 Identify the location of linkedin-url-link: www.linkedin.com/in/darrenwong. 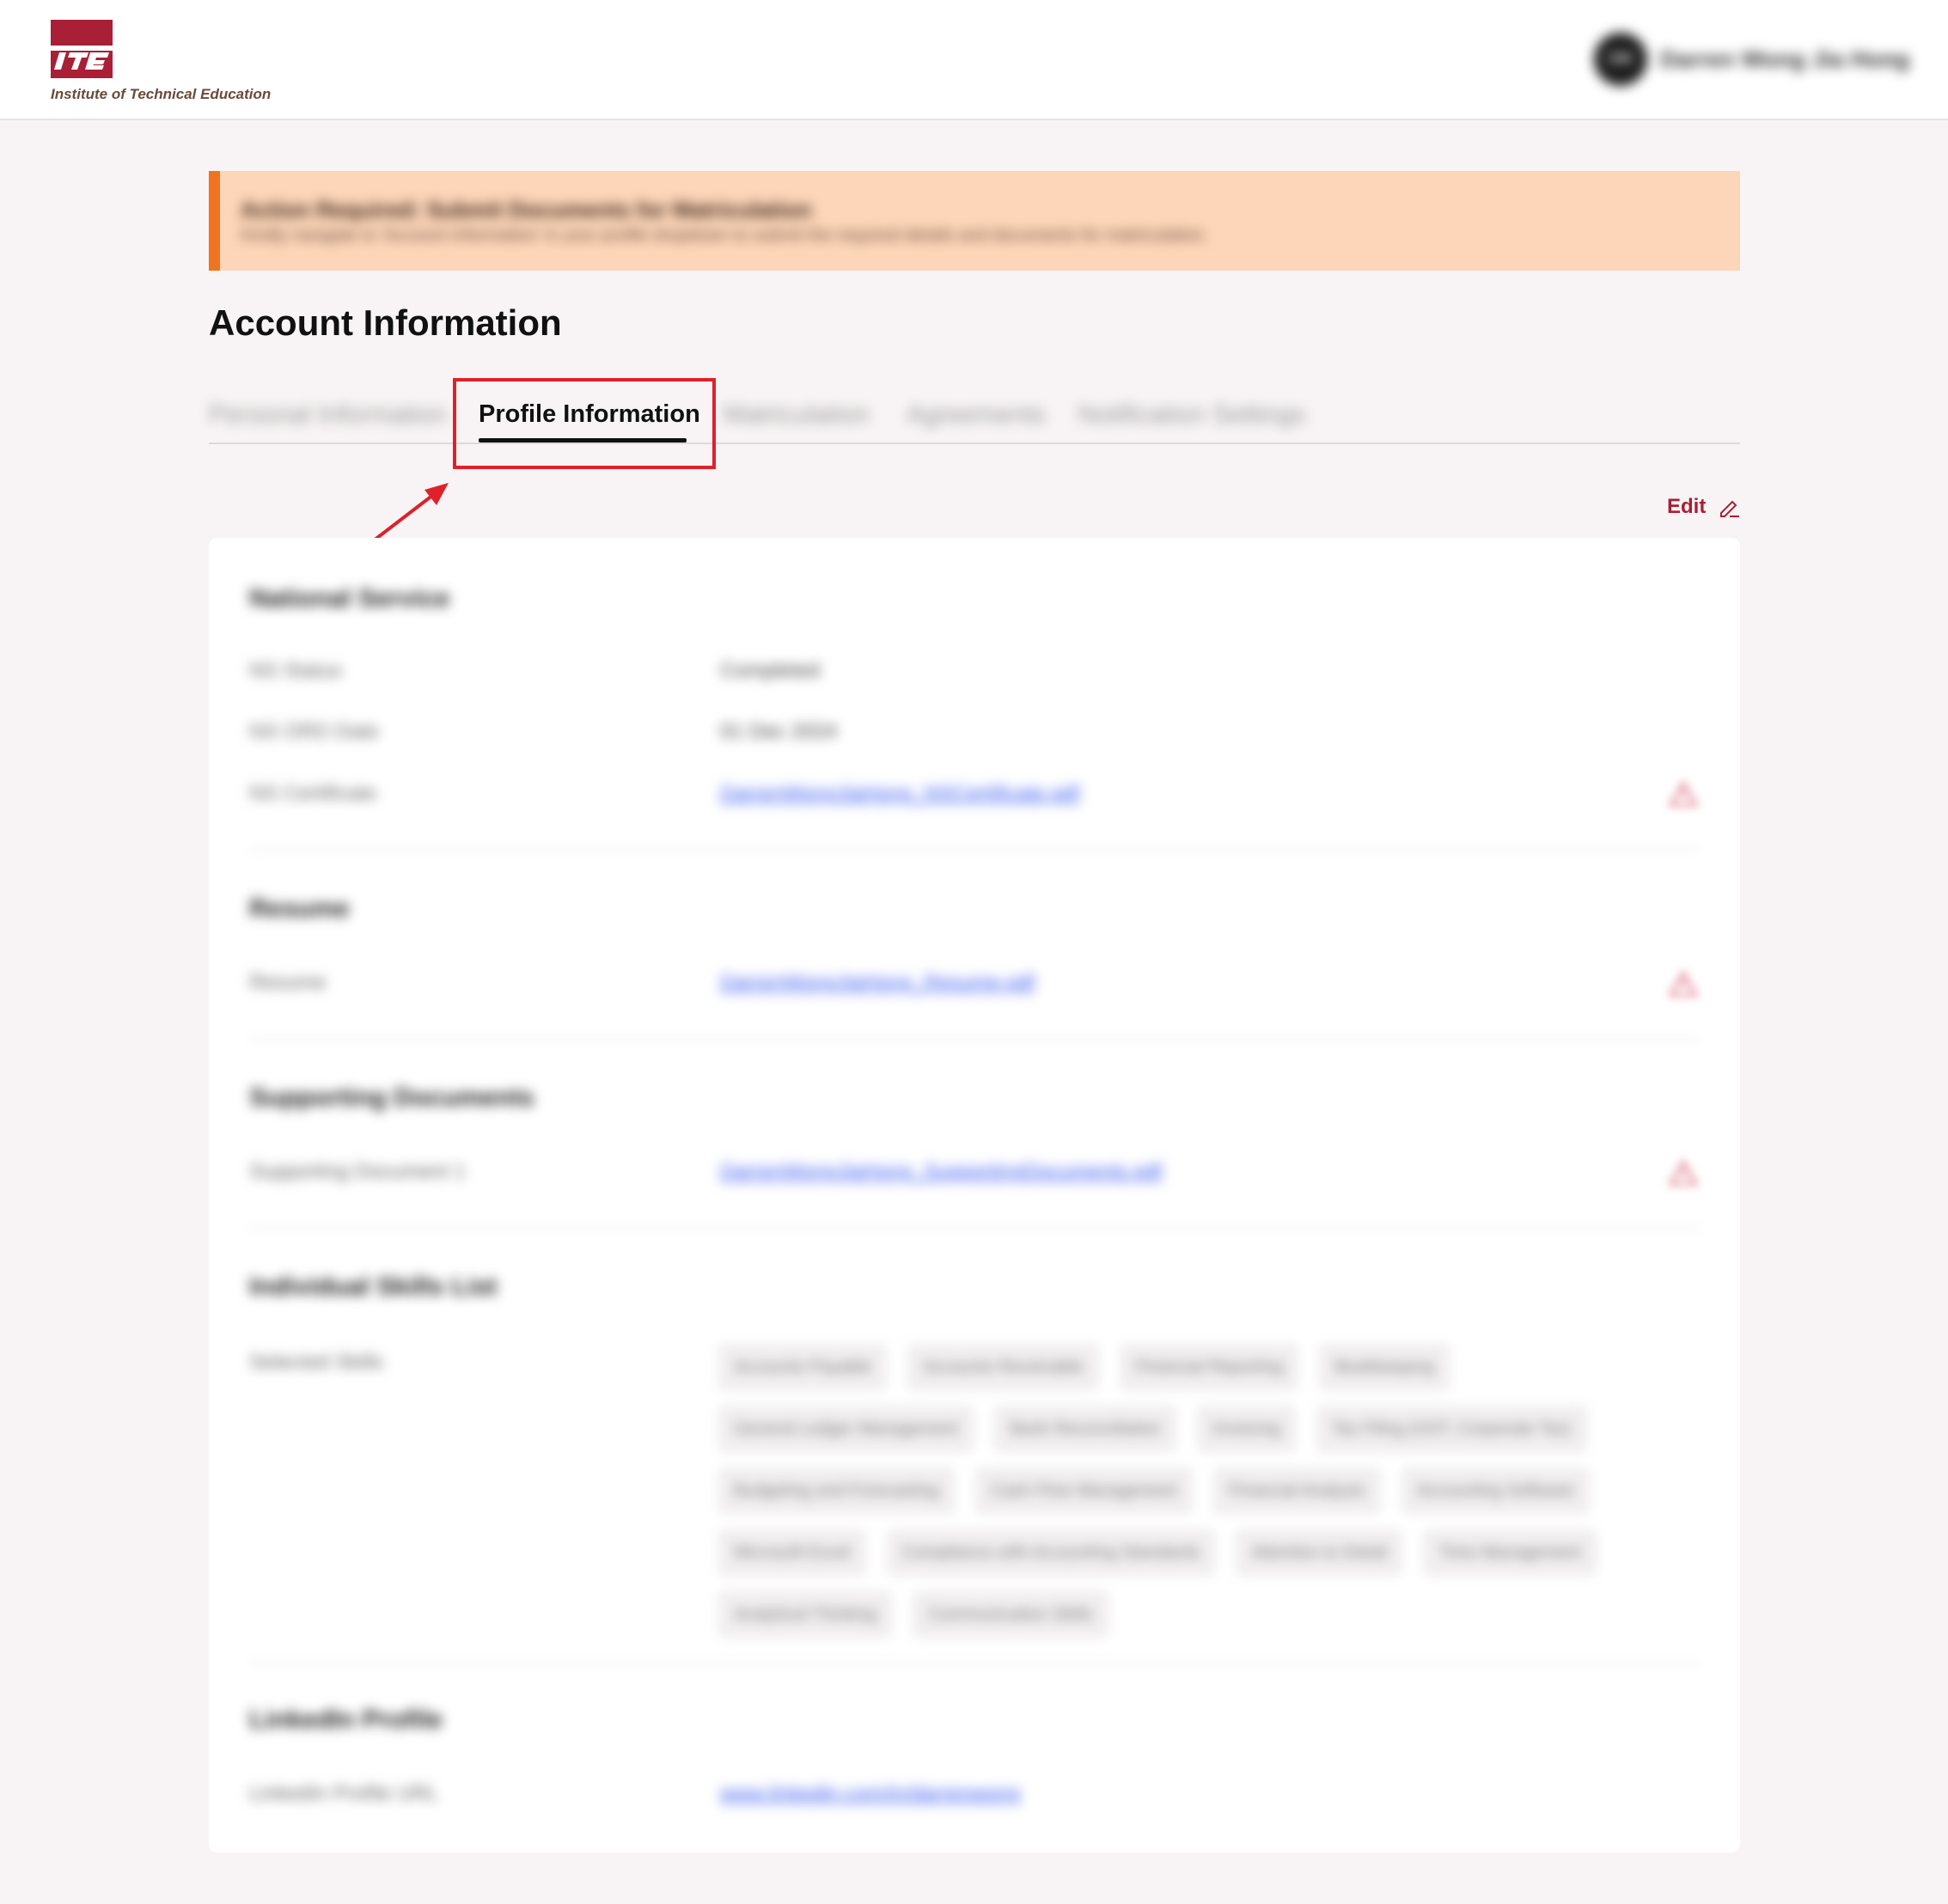
(870, 1794).